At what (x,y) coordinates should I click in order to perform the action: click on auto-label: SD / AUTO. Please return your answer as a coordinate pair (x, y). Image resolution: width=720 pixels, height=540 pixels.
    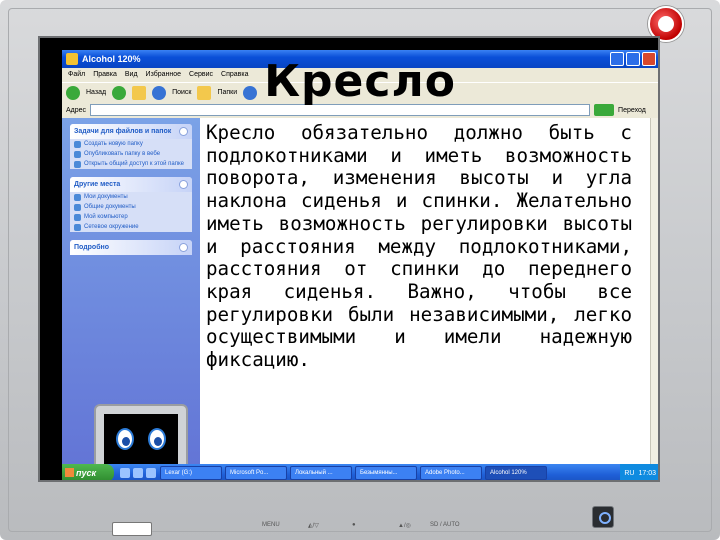
    Looking at the image, I should click on (445, 525).